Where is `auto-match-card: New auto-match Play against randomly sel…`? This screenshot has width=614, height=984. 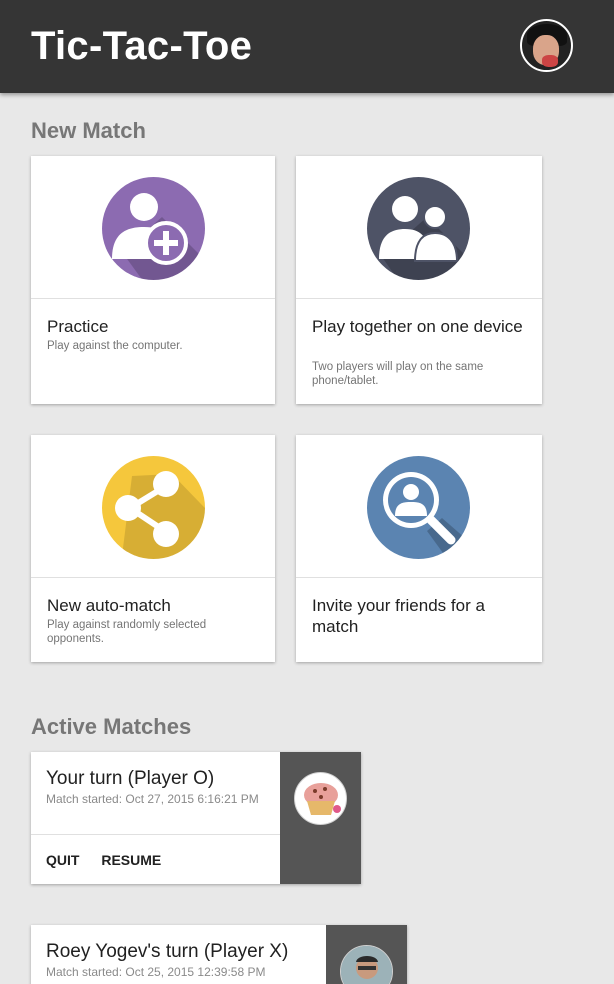
auto-match-card: New auto-match Play against randomly sel… is located at coordinates (153, 548).